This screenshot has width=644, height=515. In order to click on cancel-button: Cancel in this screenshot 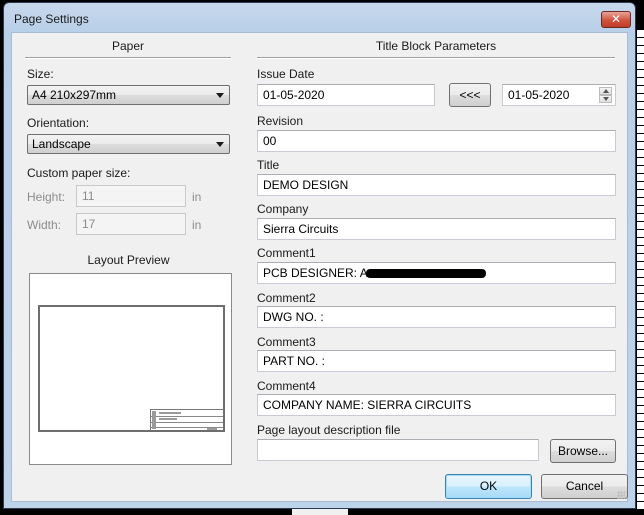, I will do `click(584, 486)`.